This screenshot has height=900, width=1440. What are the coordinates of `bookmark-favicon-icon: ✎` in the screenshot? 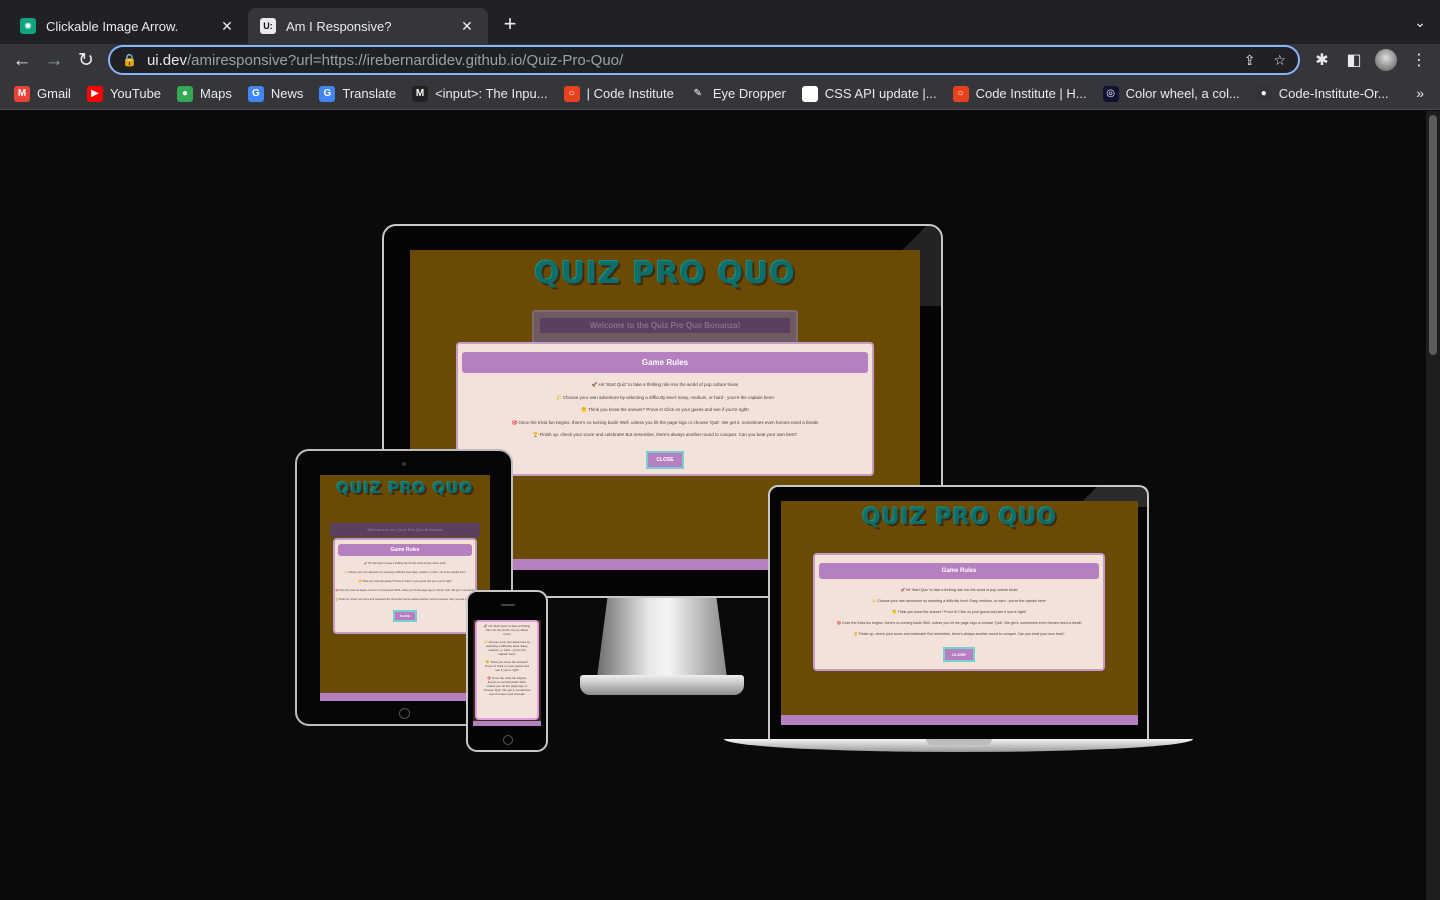 It's located at (697, 93).